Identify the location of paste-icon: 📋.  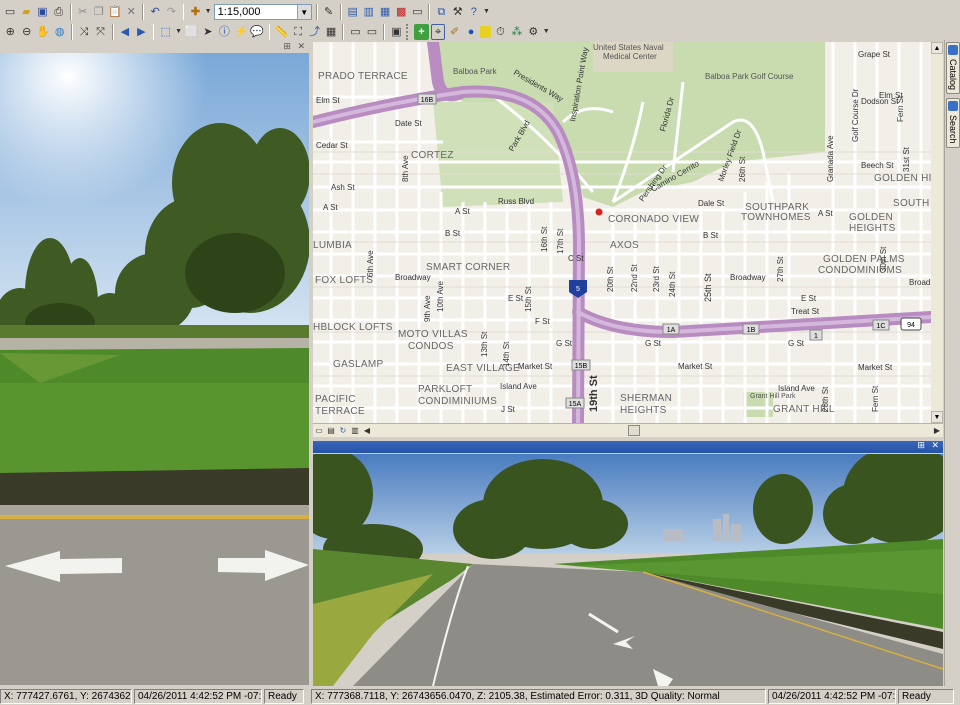
(115, 12).